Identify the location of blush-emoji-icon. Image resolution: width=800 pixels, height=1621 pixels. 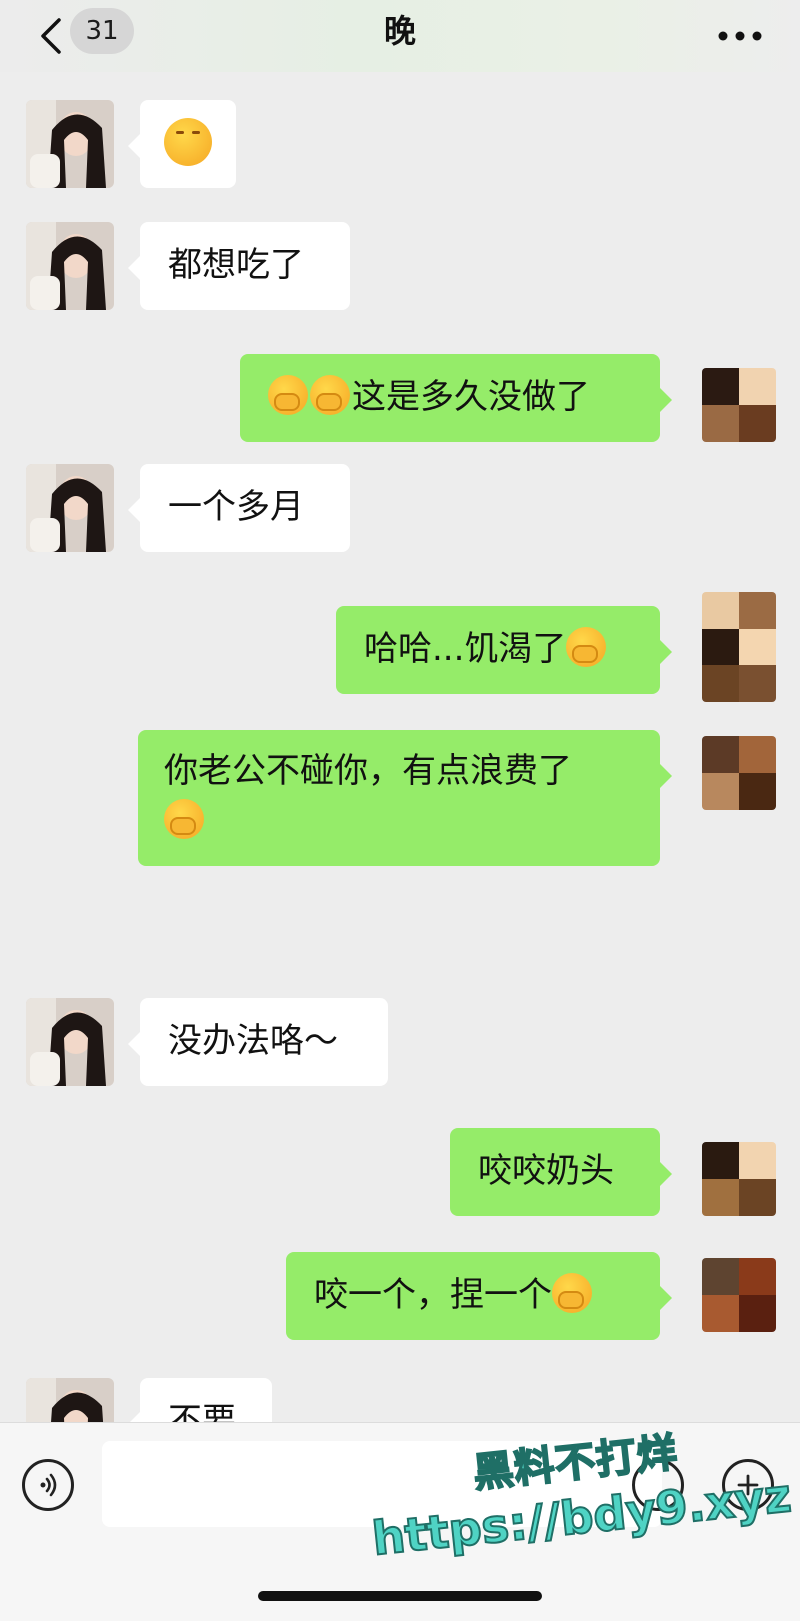
(188, 142).